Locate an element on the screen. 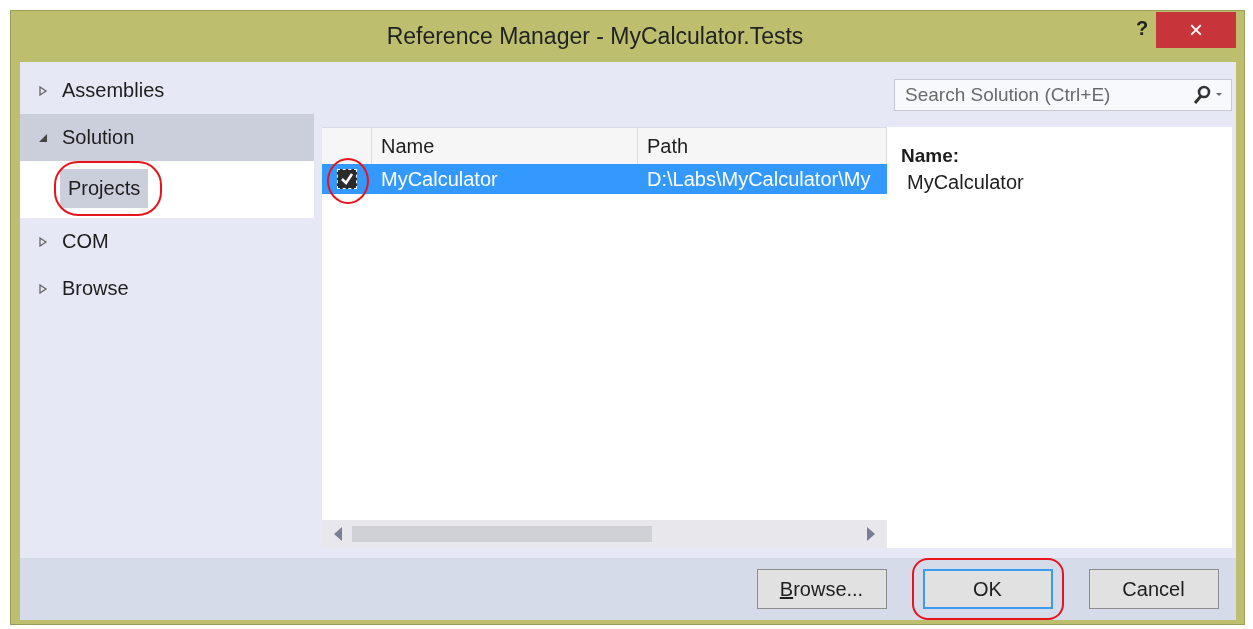 This screenshot has height=629, width=1253. nav-subitem: Projects is located at coordinates (104, 188).